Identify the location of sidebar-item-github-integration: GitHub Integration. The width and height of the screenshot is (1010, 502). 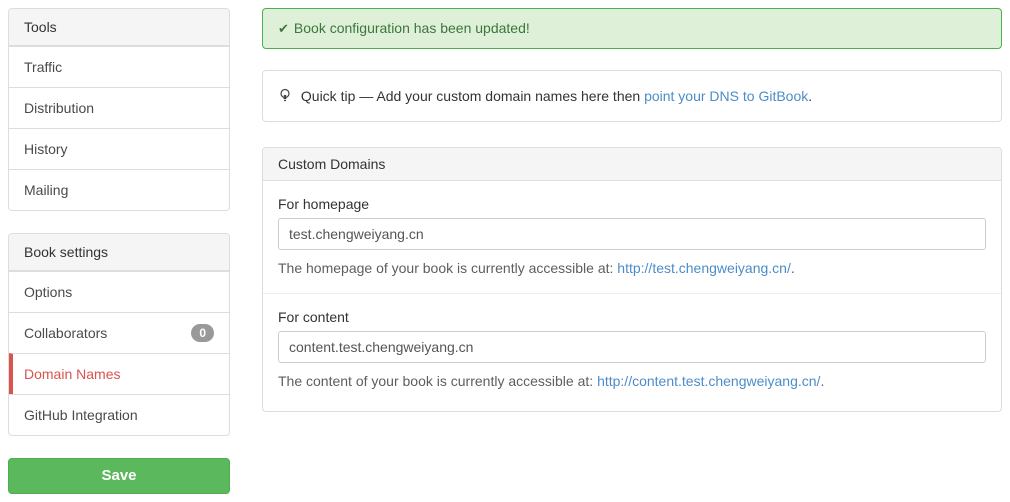
(119, 414).